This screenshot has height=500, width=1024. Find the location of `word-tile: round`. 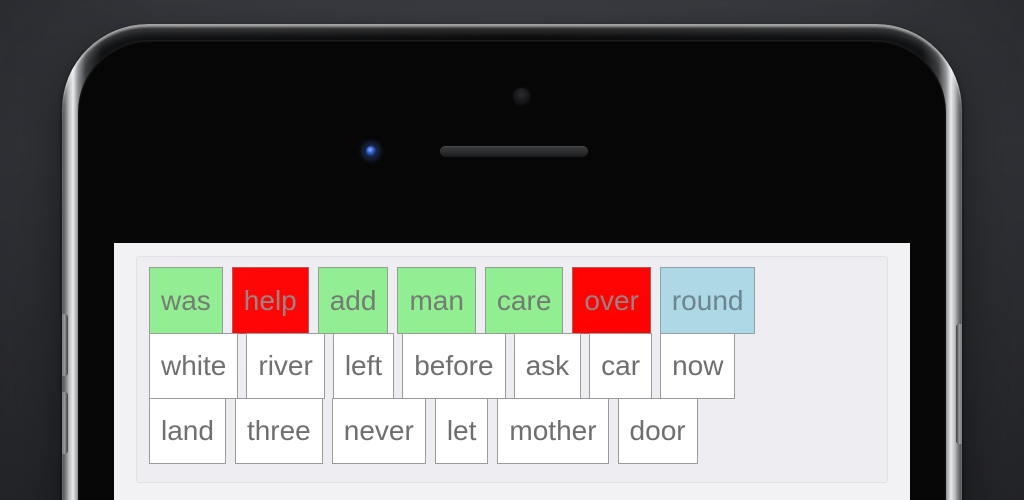

word-tile: round is located at coordinates (707, 300).